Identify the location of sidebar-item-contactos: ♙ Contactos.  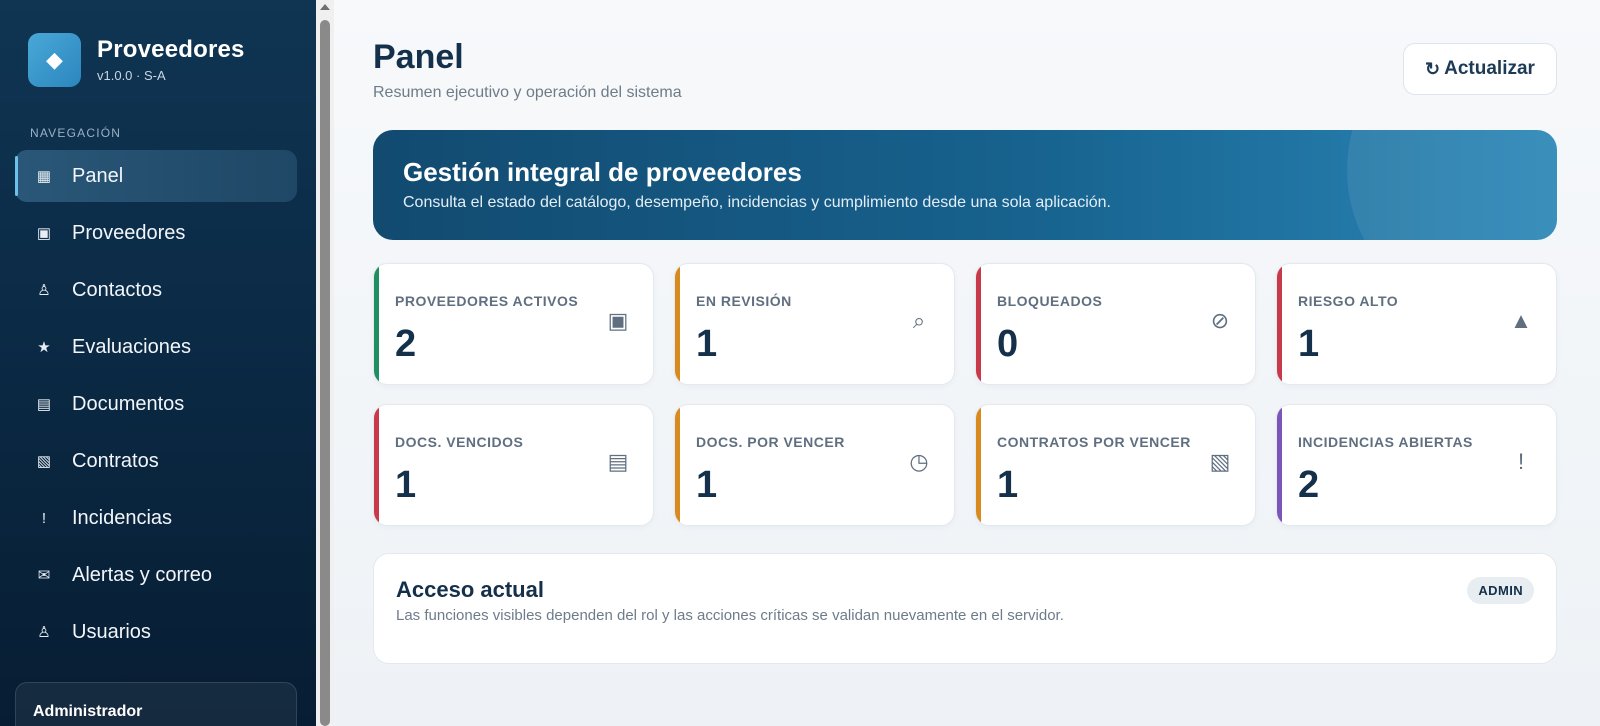
(156, 290).